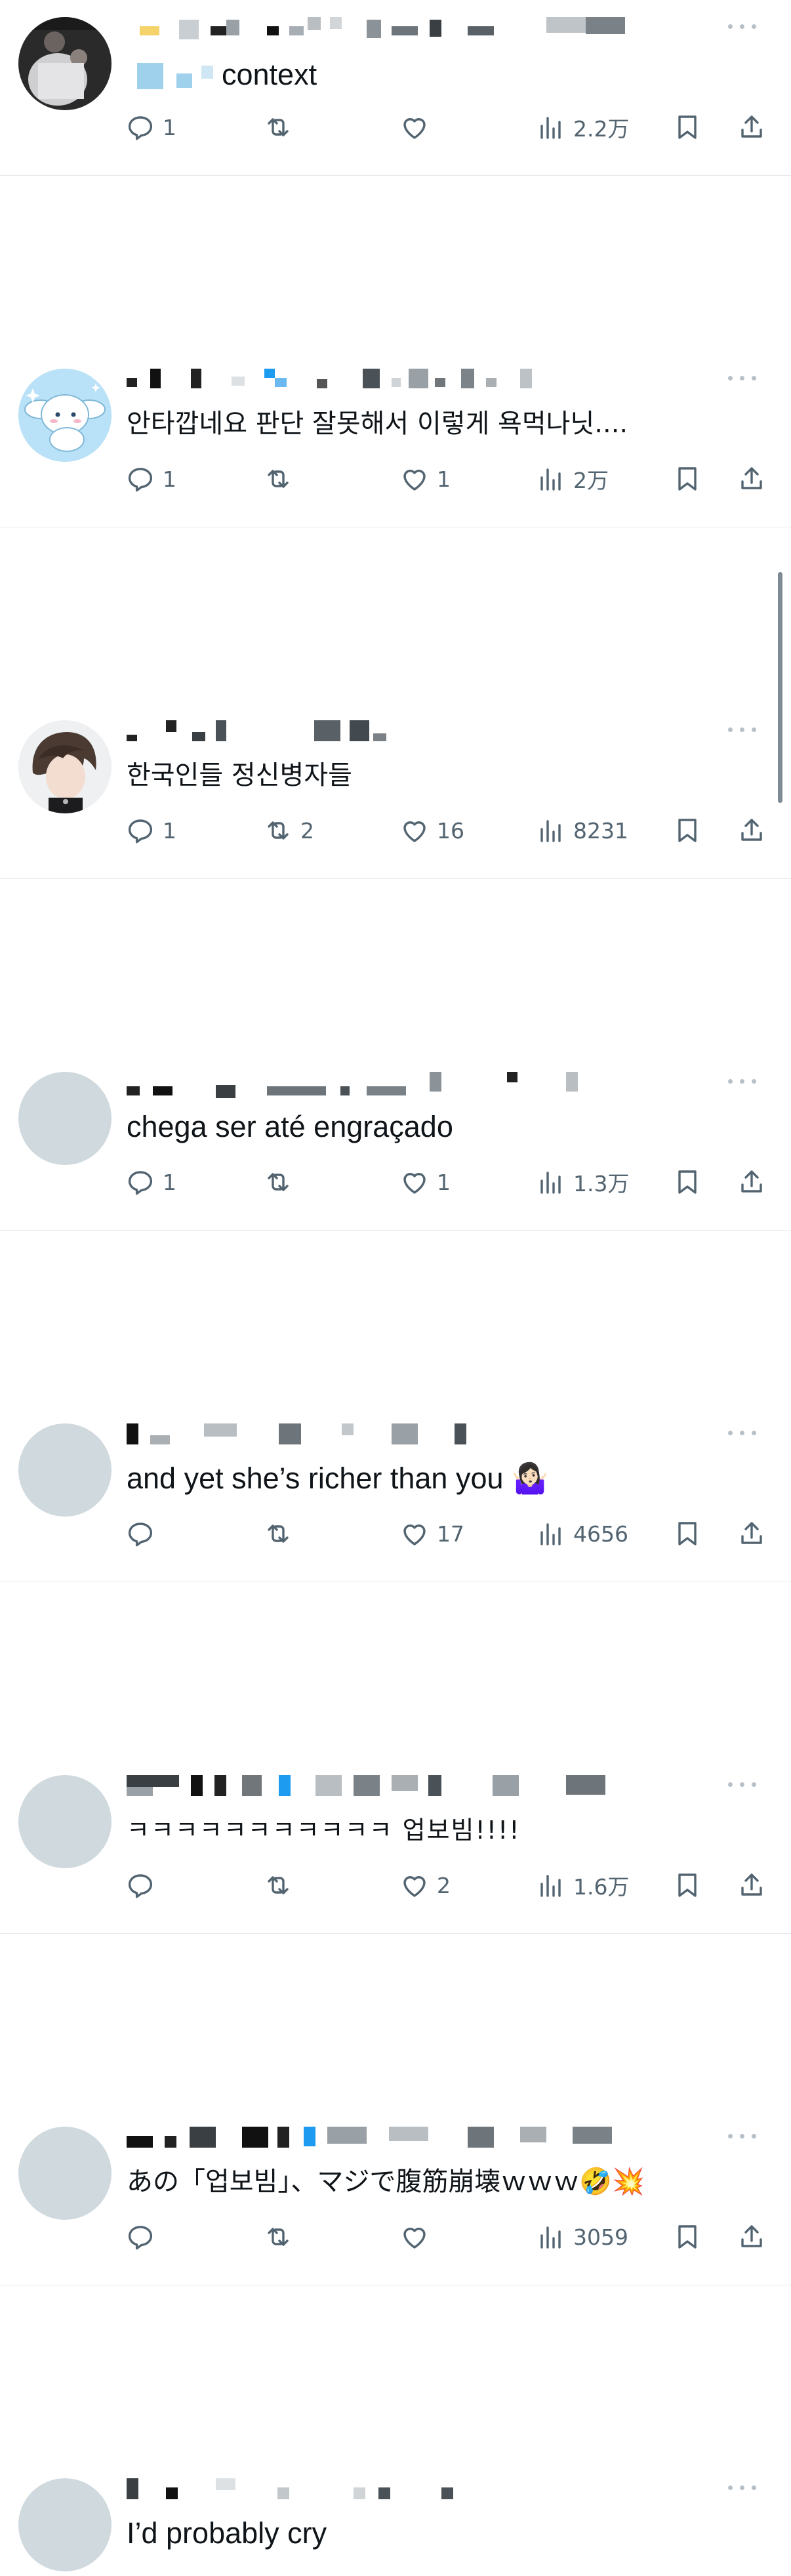 This screenshot has width=791, height=2576. What do you see at coordinates (395, 2518) in the screenshot?
I see `reply-item: I’d probably cry` at bounding box center [395, 2518].